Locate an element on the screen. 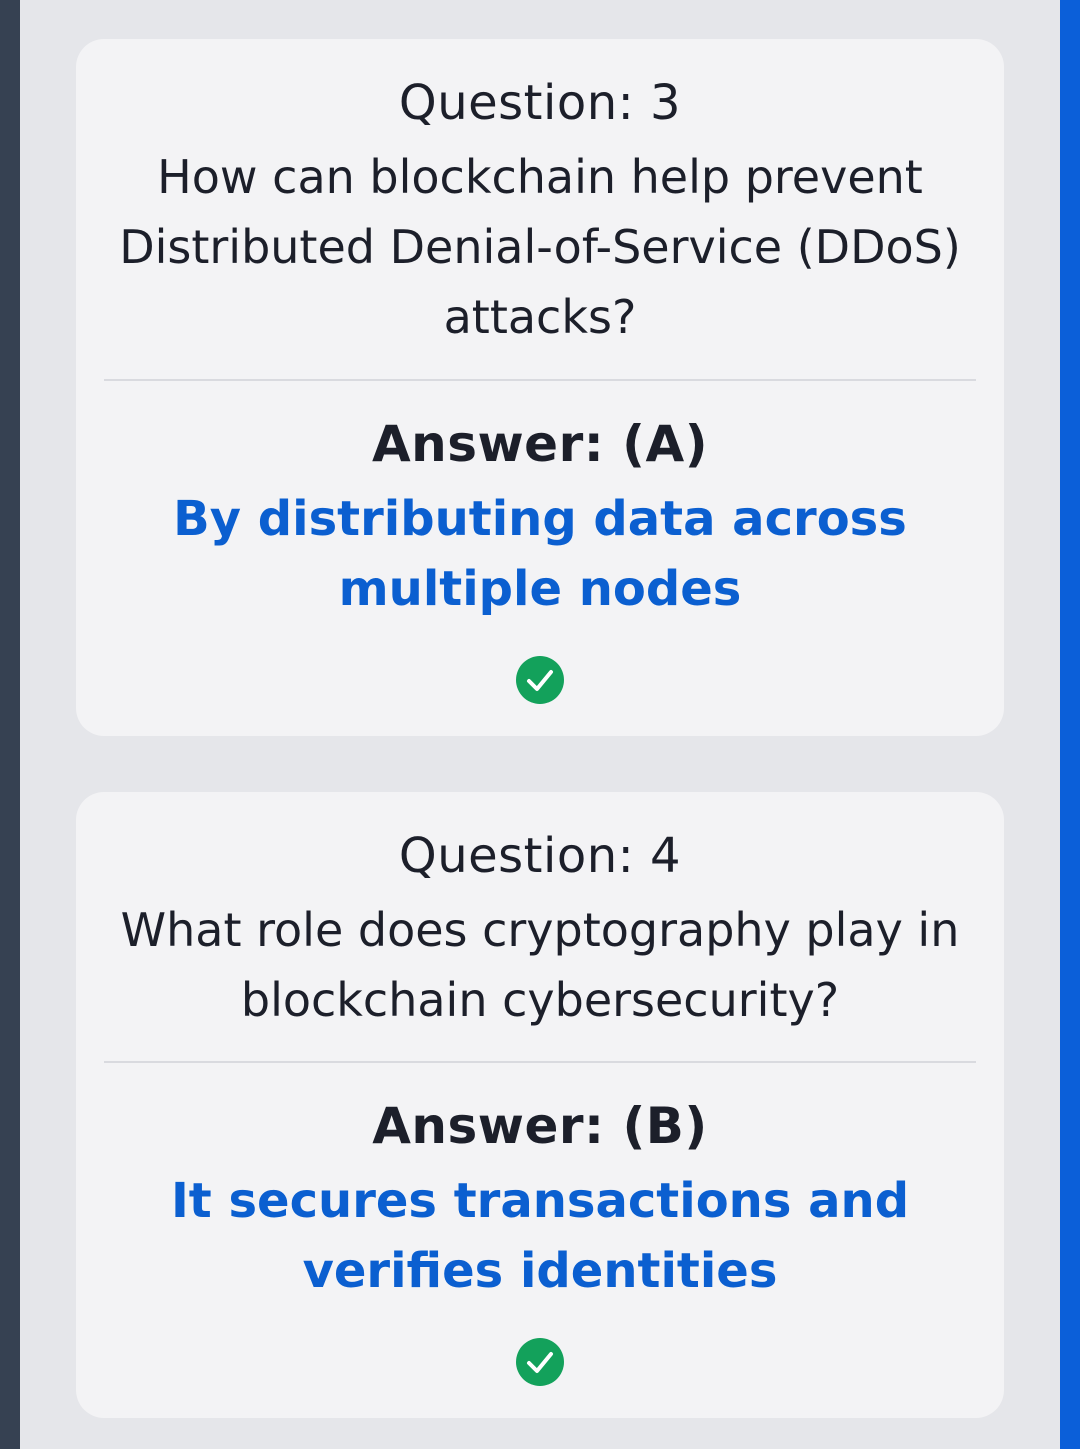  left-rail is located at coordinates (10, 724).